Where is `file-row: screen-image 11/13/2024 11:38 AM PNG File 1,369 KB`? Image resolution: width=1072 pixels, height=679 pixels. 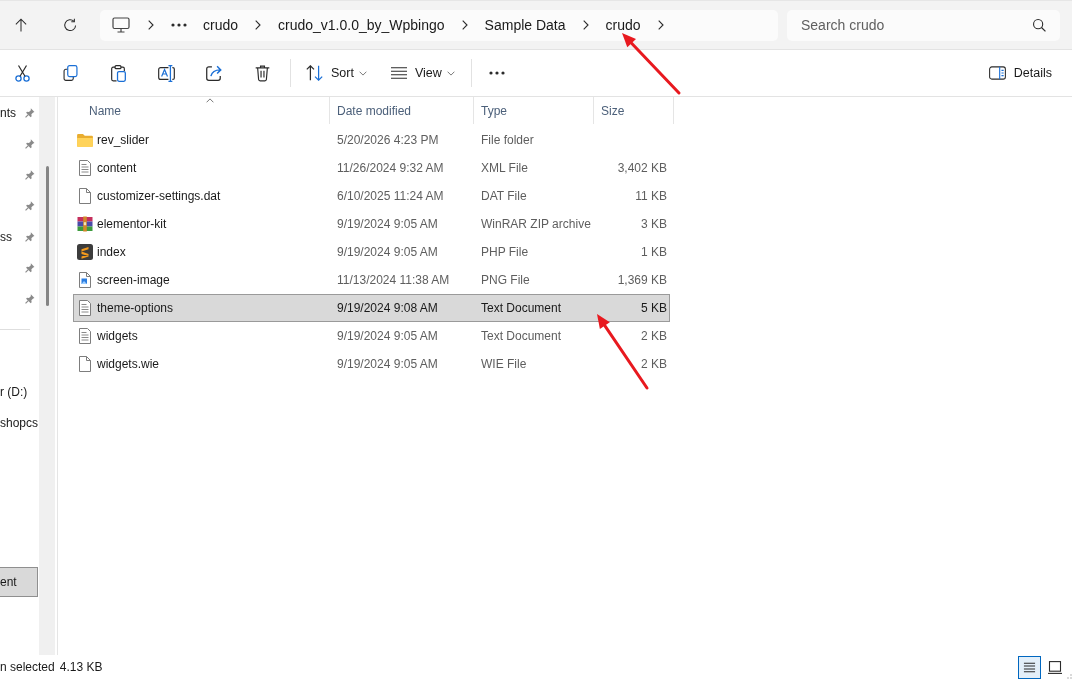
file-row: screen-image 11/13/2024 11:38 AM PNG File 1,369 KB is located at coordinates (371, 280).